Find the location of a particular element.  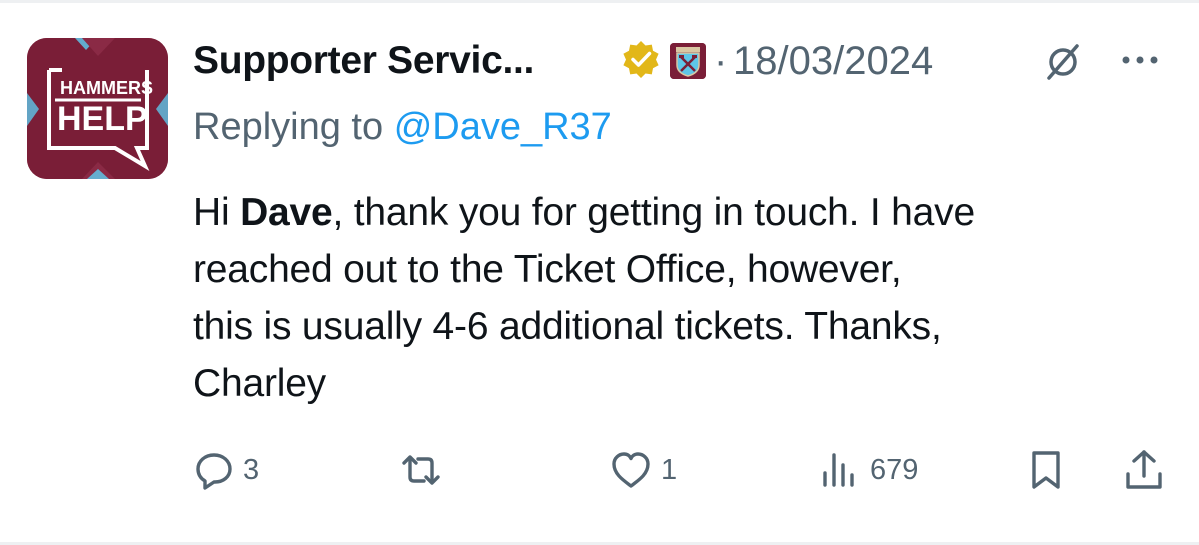

reply-button: 3 is located at coordinates (226, 470).